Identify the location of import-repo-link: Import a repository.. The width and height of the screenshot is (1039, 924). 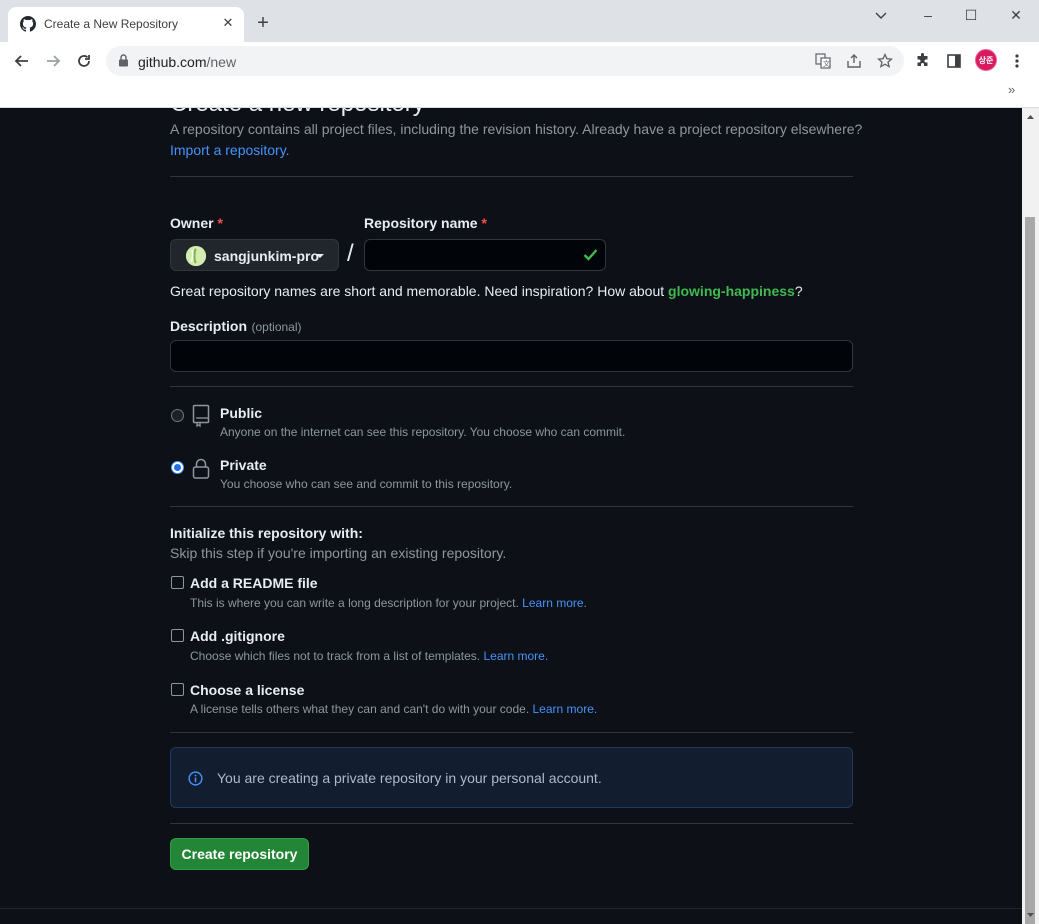
(230, 150).